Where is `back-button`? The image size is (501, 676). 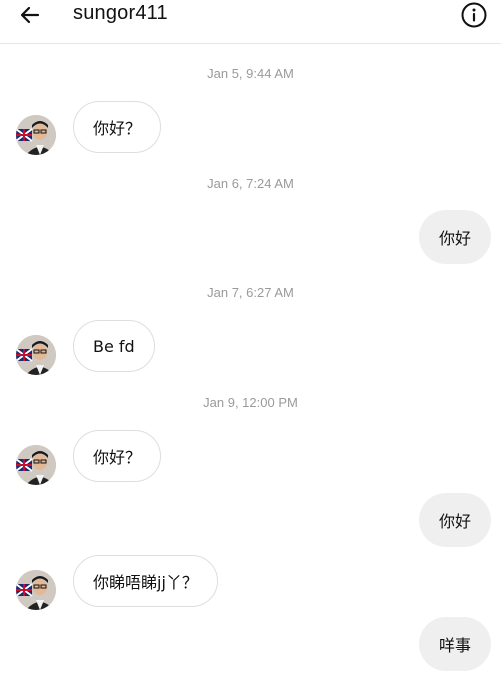
back-button is located at coordinates (30, 15).